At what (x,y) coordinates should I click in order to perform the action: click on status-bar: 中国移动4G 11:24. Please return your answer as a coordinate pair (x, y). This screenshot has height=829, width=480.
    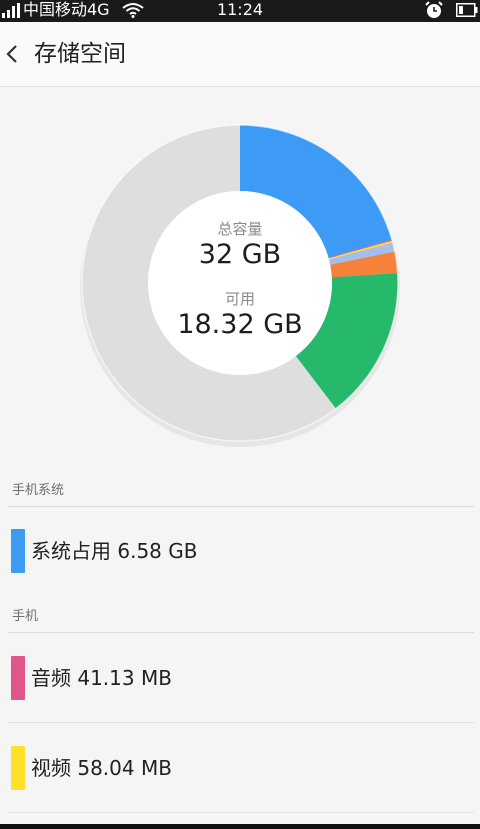
    Looking at the image, I should click on (240, 11).